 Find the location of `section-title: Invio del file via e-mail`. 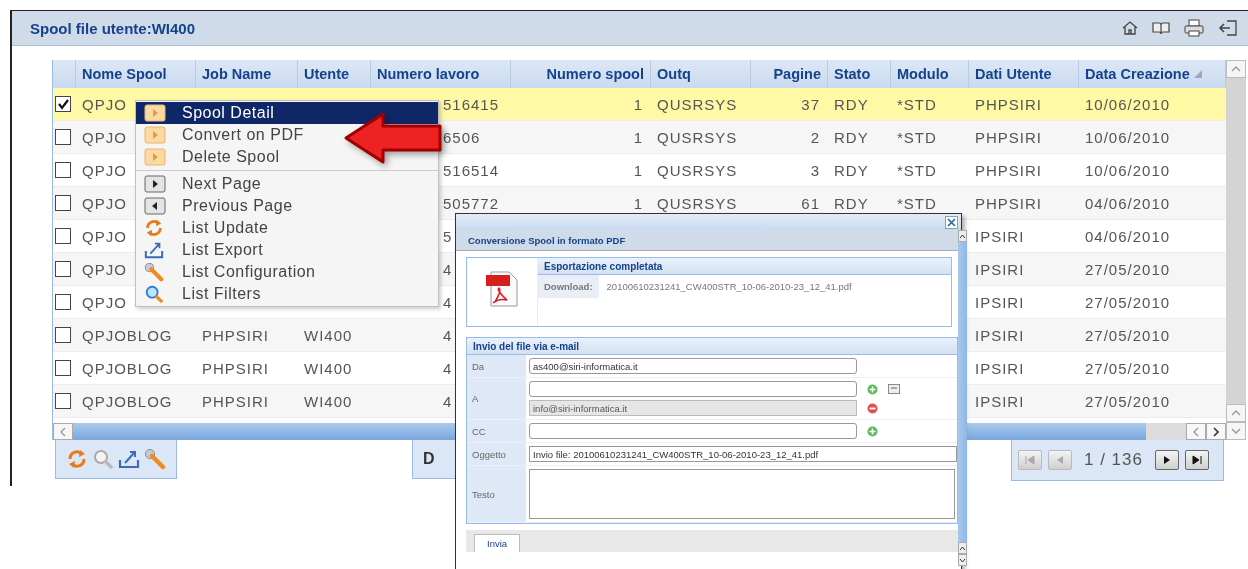

section-title: Invio del file via e-mail is located at coordinates (526, 346).